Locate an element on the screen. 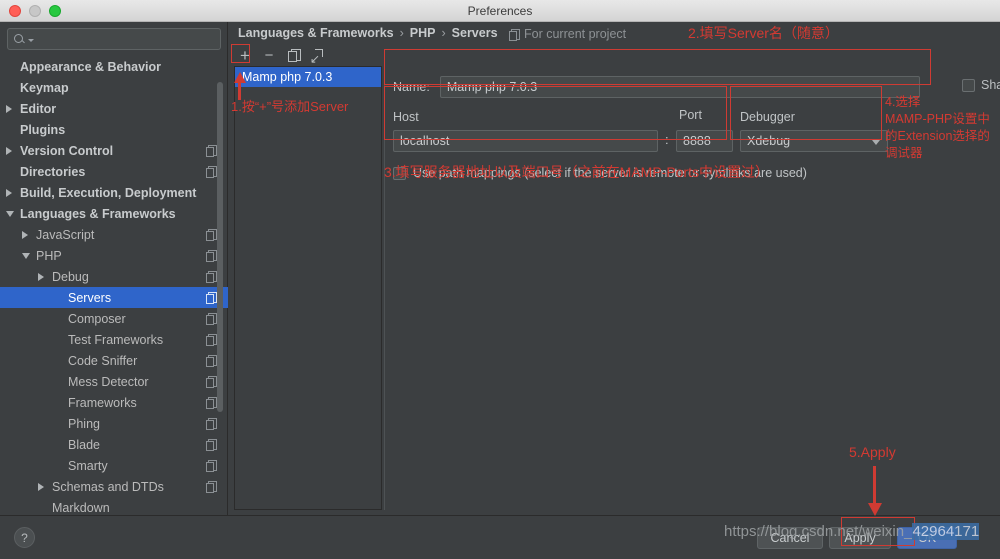 The height and width of the screenshot is (559, 1000). sidebar-item-label: Mess Detector is located at coordinates (108, 381).